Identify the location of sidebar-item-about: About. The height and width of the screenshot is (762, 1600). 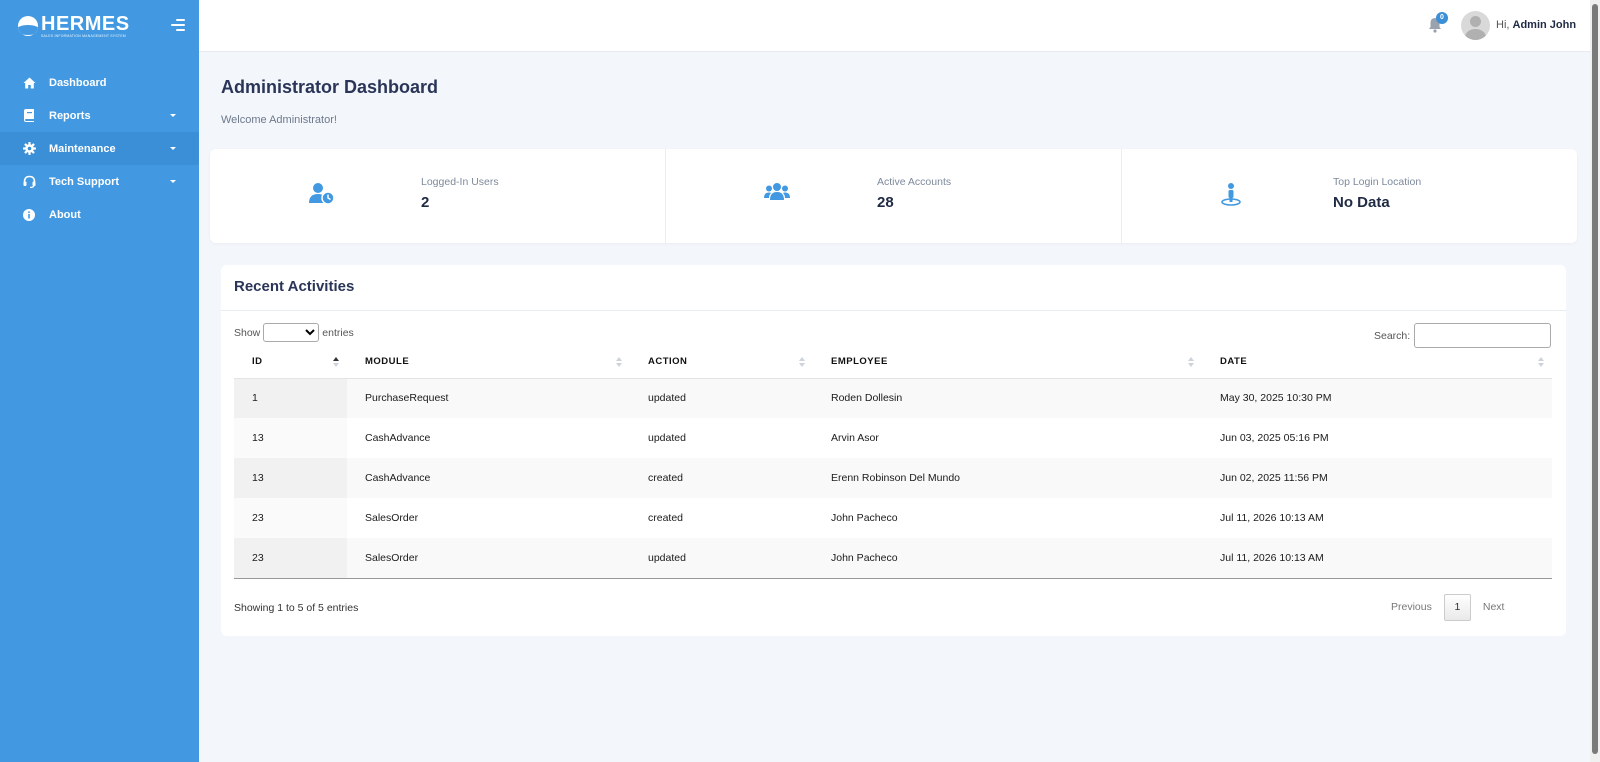
(99, 214).